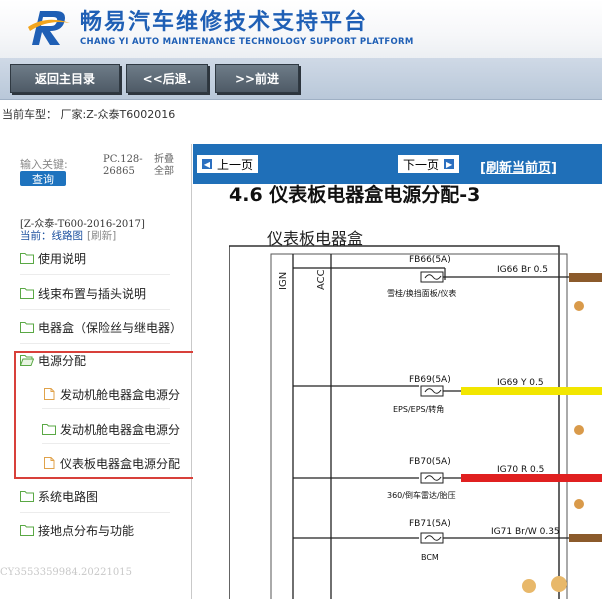 This screenshot has width=602, height=599. I want to click on svg-text: BCM, so click(430, 557).